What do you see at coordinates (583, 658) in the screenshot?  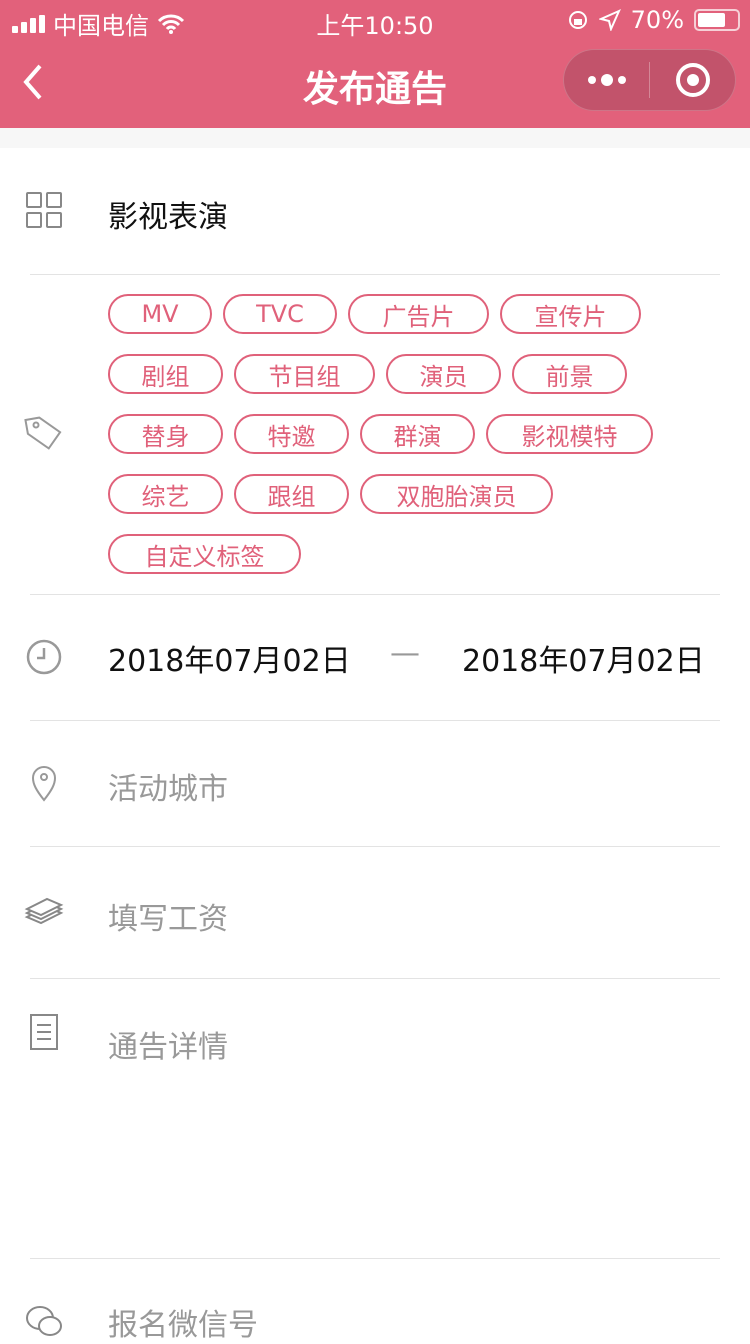 I see `end-date: 2018年07月02日` at bounding box center [583, 658].